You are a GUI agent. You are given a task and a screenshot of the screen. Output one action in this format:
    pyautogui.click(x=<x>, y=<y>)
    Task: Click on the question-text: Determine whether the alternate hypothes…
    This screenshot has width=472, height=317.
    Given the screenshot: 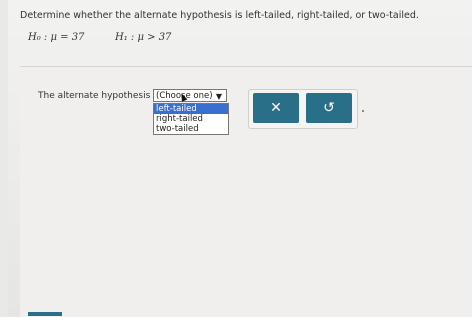 What is the action you would take?
    pyautogui.click(x=219, y=15)
    